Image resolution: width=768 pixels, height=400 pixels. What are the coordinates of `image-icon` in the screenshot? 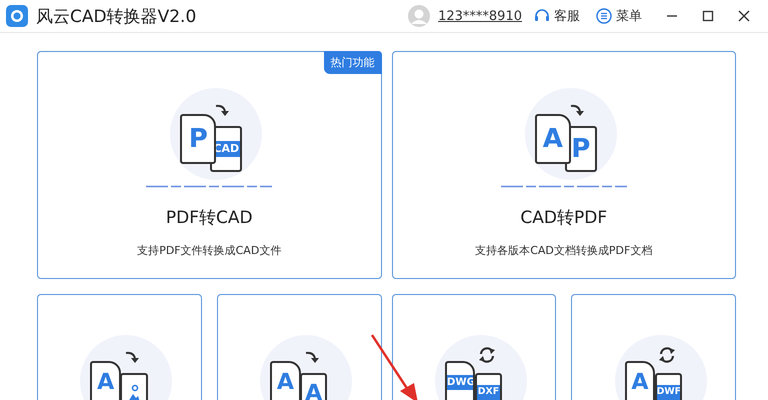 It's located at (133, 391).